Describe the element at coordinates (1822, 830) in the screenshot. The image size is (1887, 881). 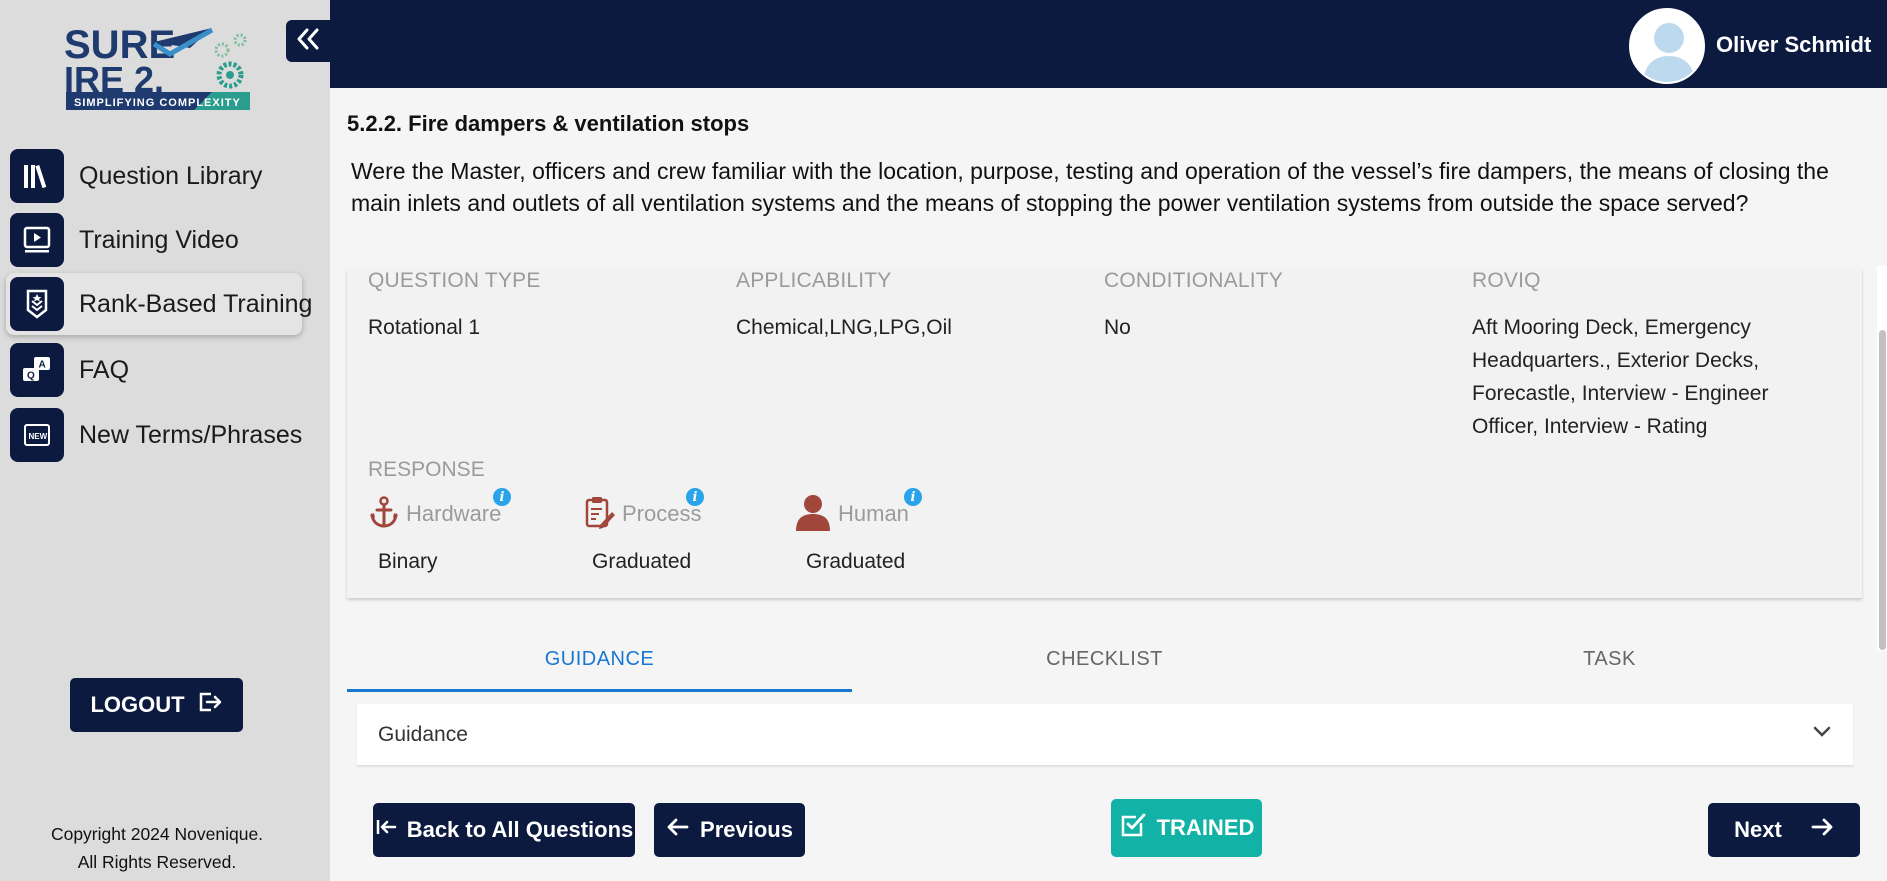
I see `arrow-right-icon` at that location.